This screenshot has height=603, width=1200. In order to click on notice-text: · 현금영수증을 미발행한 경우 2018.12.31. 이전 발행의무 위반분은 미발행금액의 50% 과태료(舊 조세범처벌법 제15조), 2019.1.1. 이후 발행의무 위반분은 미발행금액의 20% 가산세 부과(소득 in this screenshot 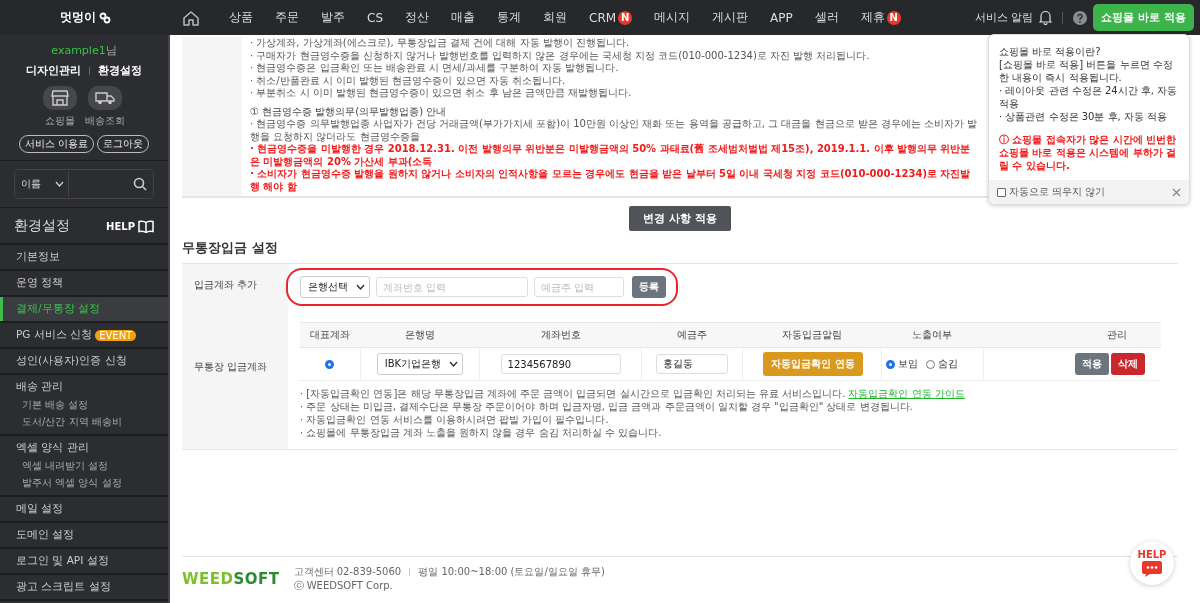, I will do `click(611, 155)`.